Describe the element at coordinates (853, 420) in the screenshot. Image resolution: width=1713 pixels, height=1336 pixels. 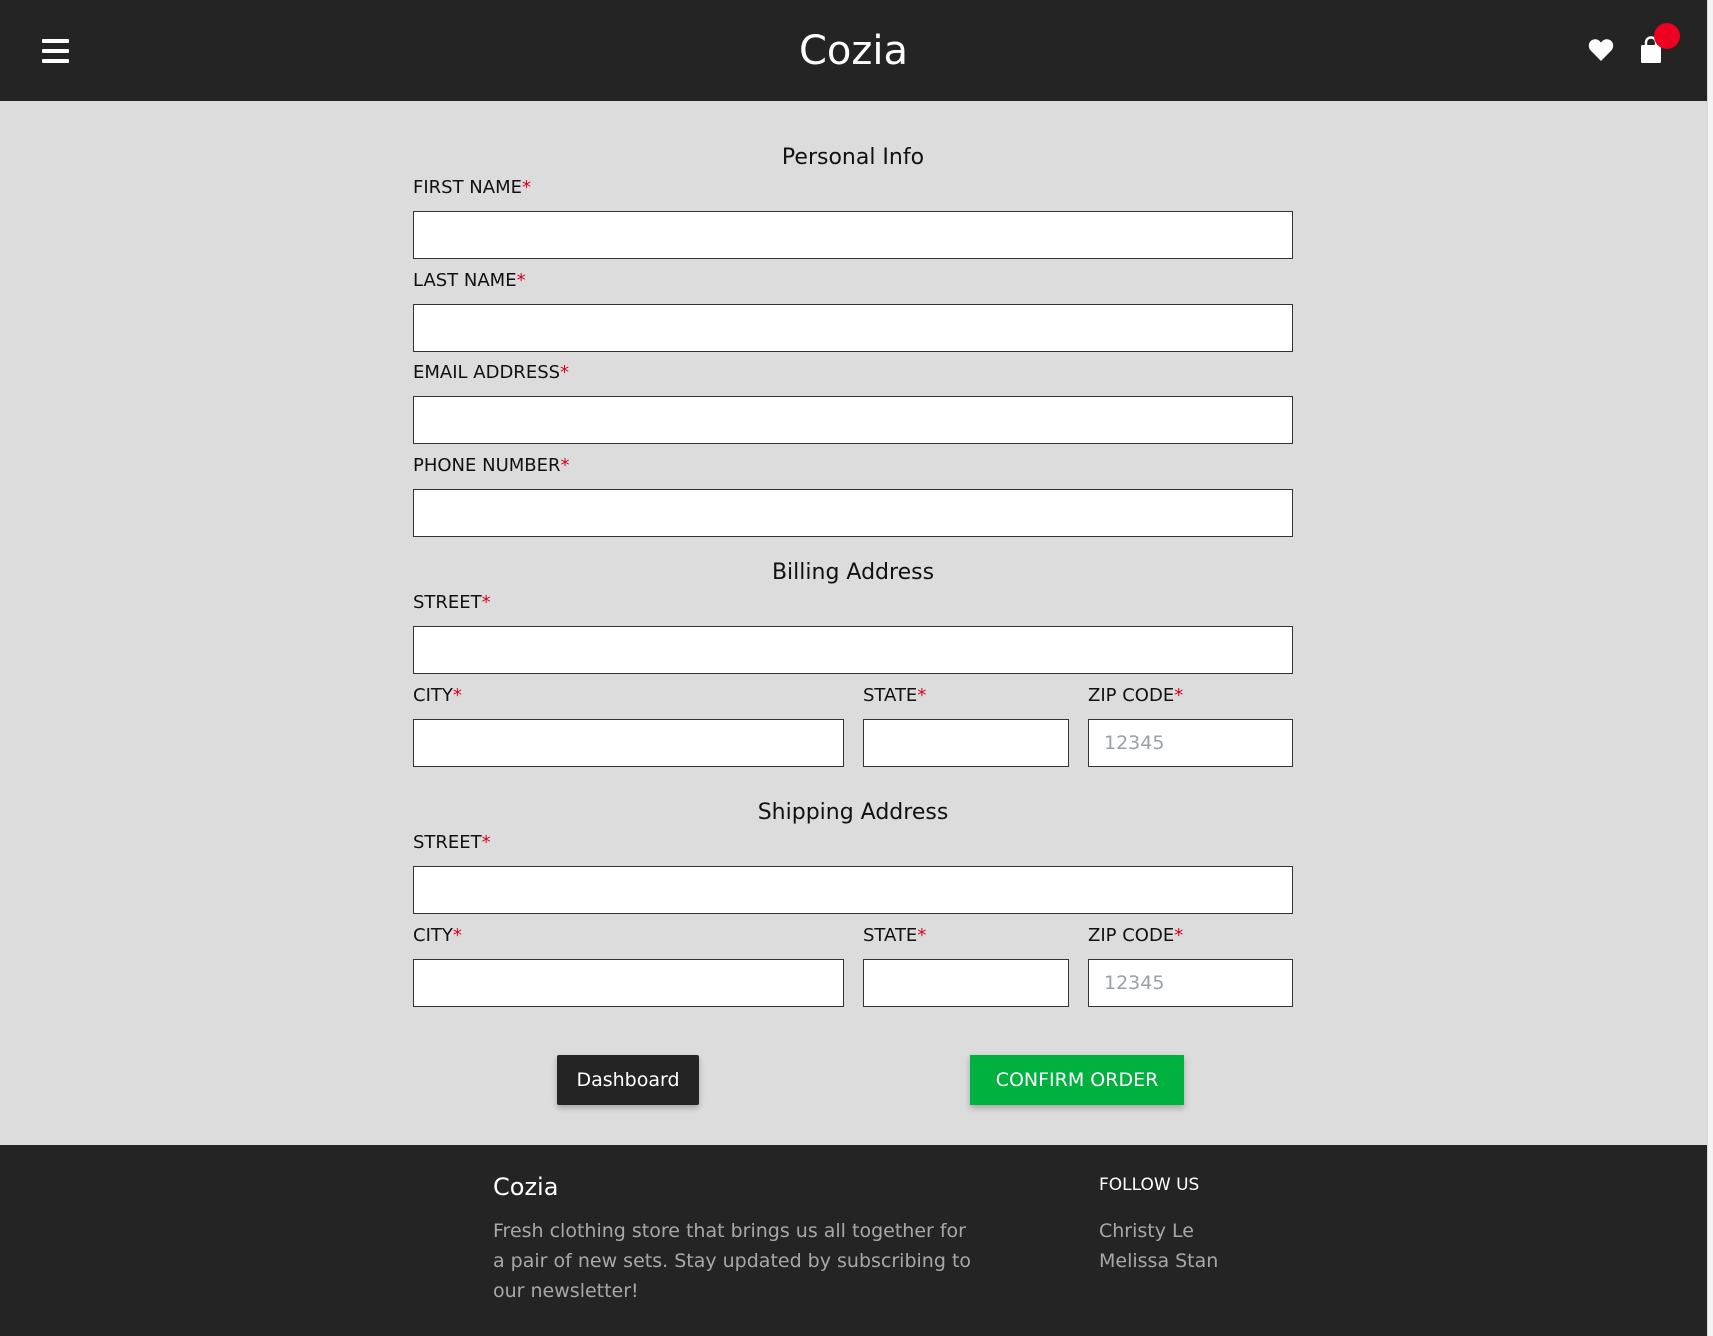
I see `email-input` at that location.